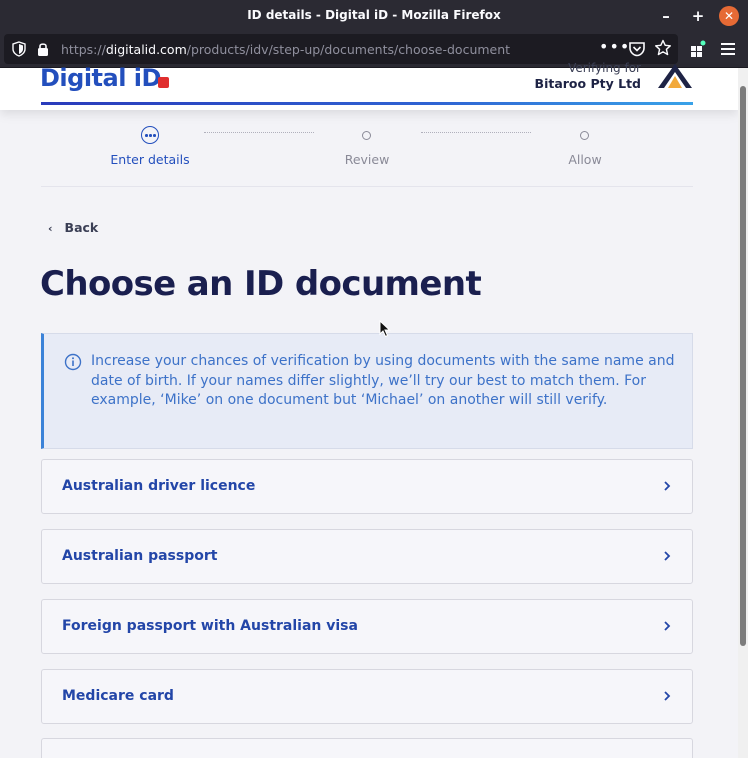 This screenshot has width=748, height=758. Describe the element at coordinates (367, 556) in the screenshot. I see `option-australian-passport: Australian passport` at that location.